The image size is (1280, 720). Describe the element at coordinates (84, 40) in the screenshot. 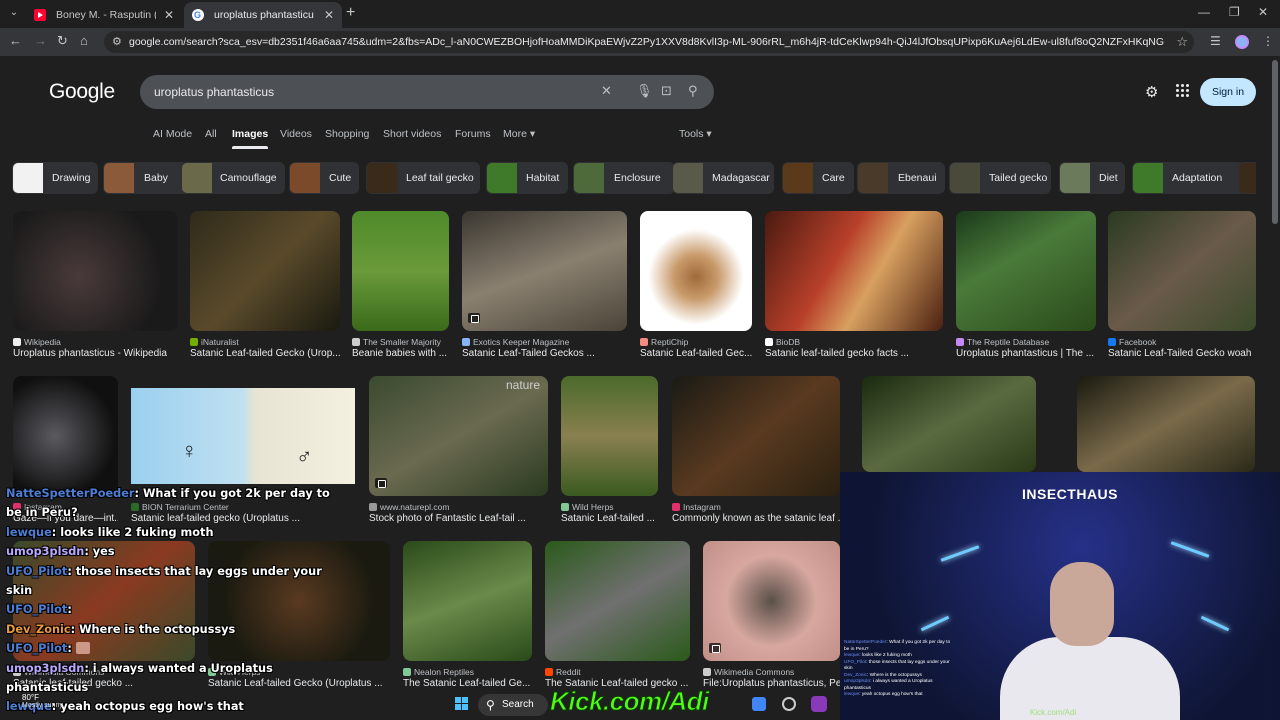

I see `home-icon: ⌂` at that location.